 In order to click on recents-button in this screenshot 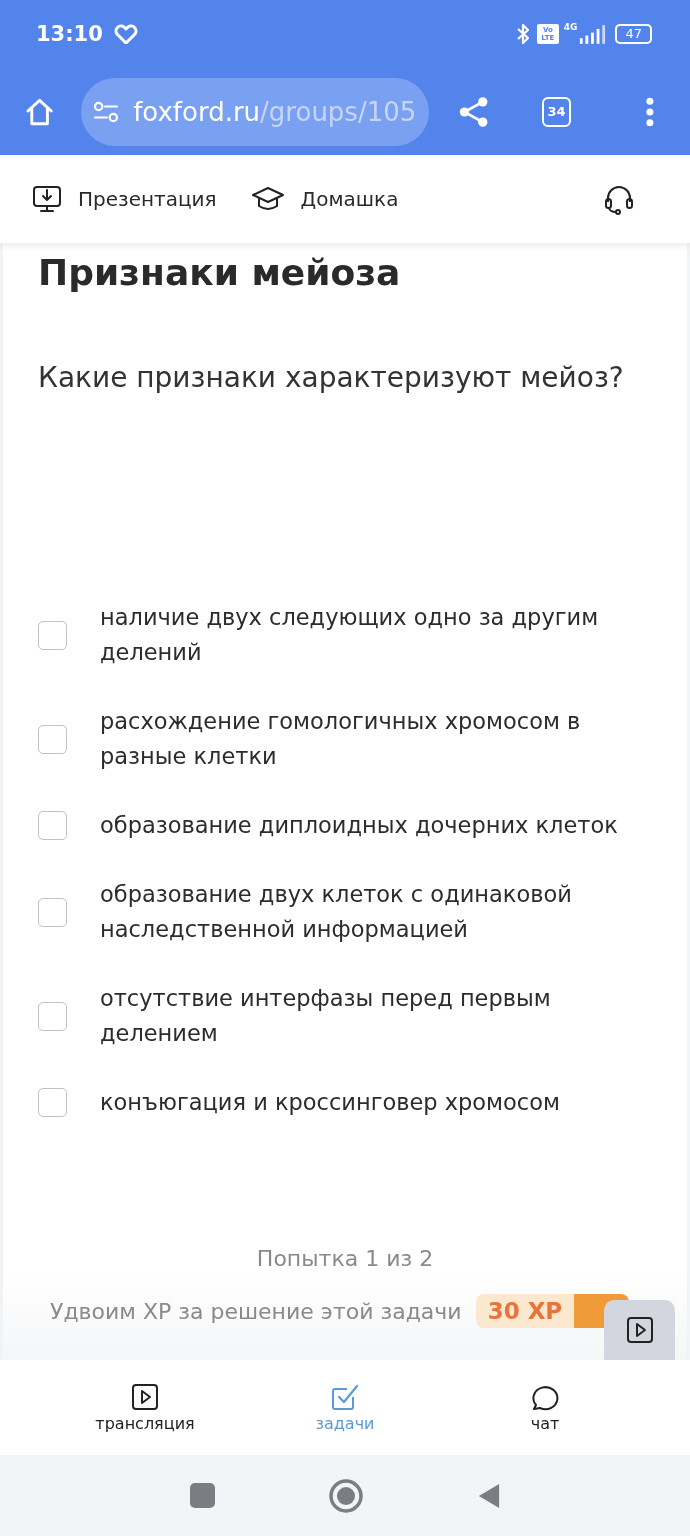, I will do `click(202, 1495)`.